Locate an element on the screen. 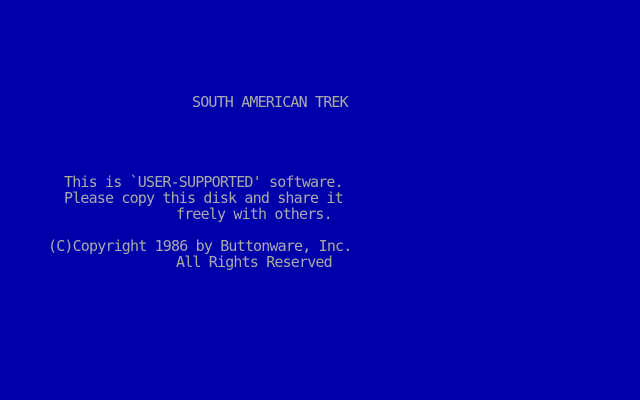  rights-line: All Rights Reserved is located at coordinates (254, 262).